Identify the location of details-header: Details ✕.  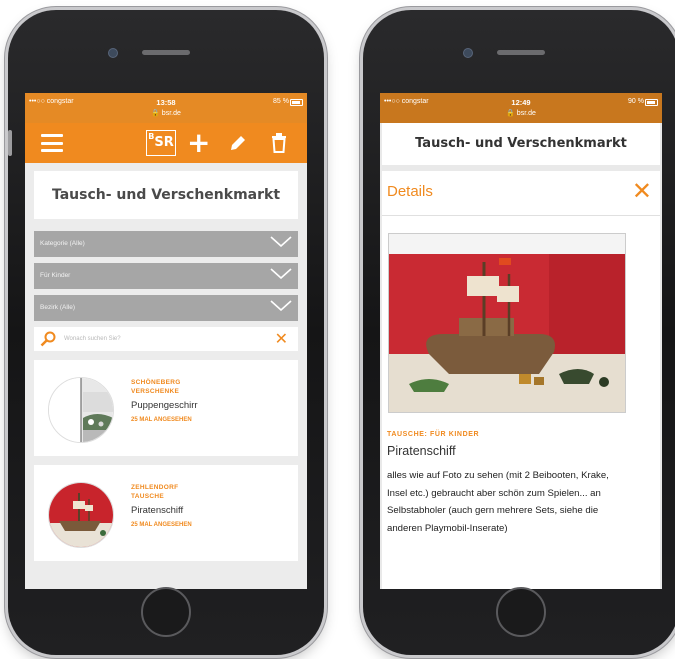
(521, 193).